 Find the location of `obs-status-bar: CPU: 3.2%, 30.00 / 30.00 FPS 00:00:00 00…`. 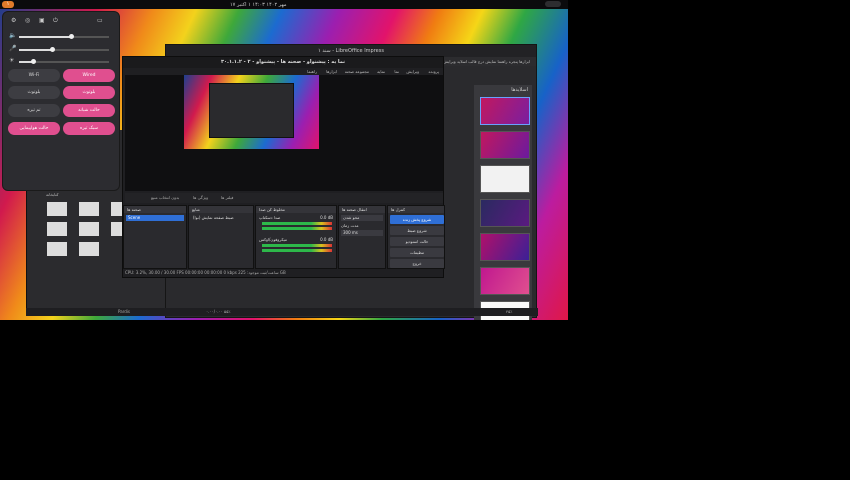

obs-status-bar: CPU: 3.2%, 30.00 / 30.00 FPS 00:00:00 00… is located at coordinates (205, 272).